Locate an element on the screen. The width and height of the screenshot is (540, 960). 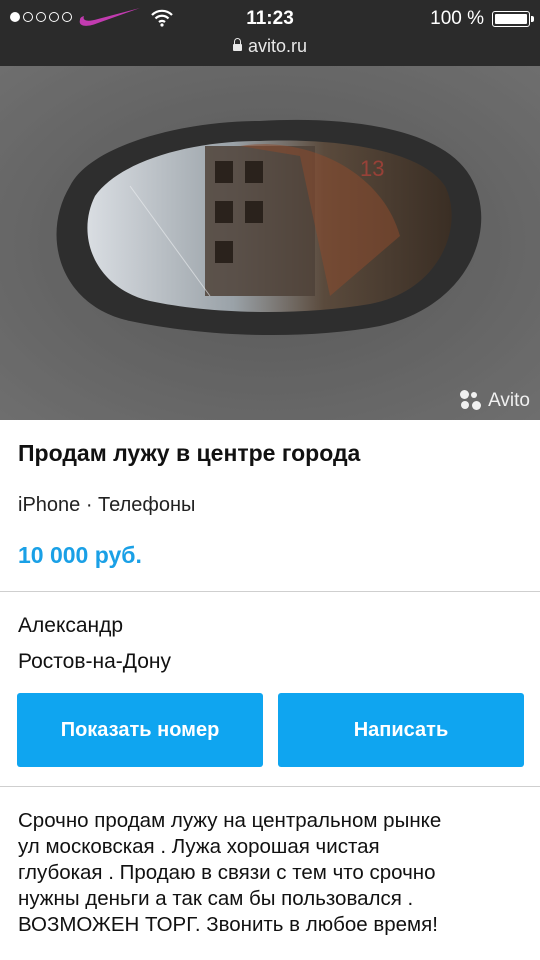
write-message-button: Написать is located at coordinates (401, 730).